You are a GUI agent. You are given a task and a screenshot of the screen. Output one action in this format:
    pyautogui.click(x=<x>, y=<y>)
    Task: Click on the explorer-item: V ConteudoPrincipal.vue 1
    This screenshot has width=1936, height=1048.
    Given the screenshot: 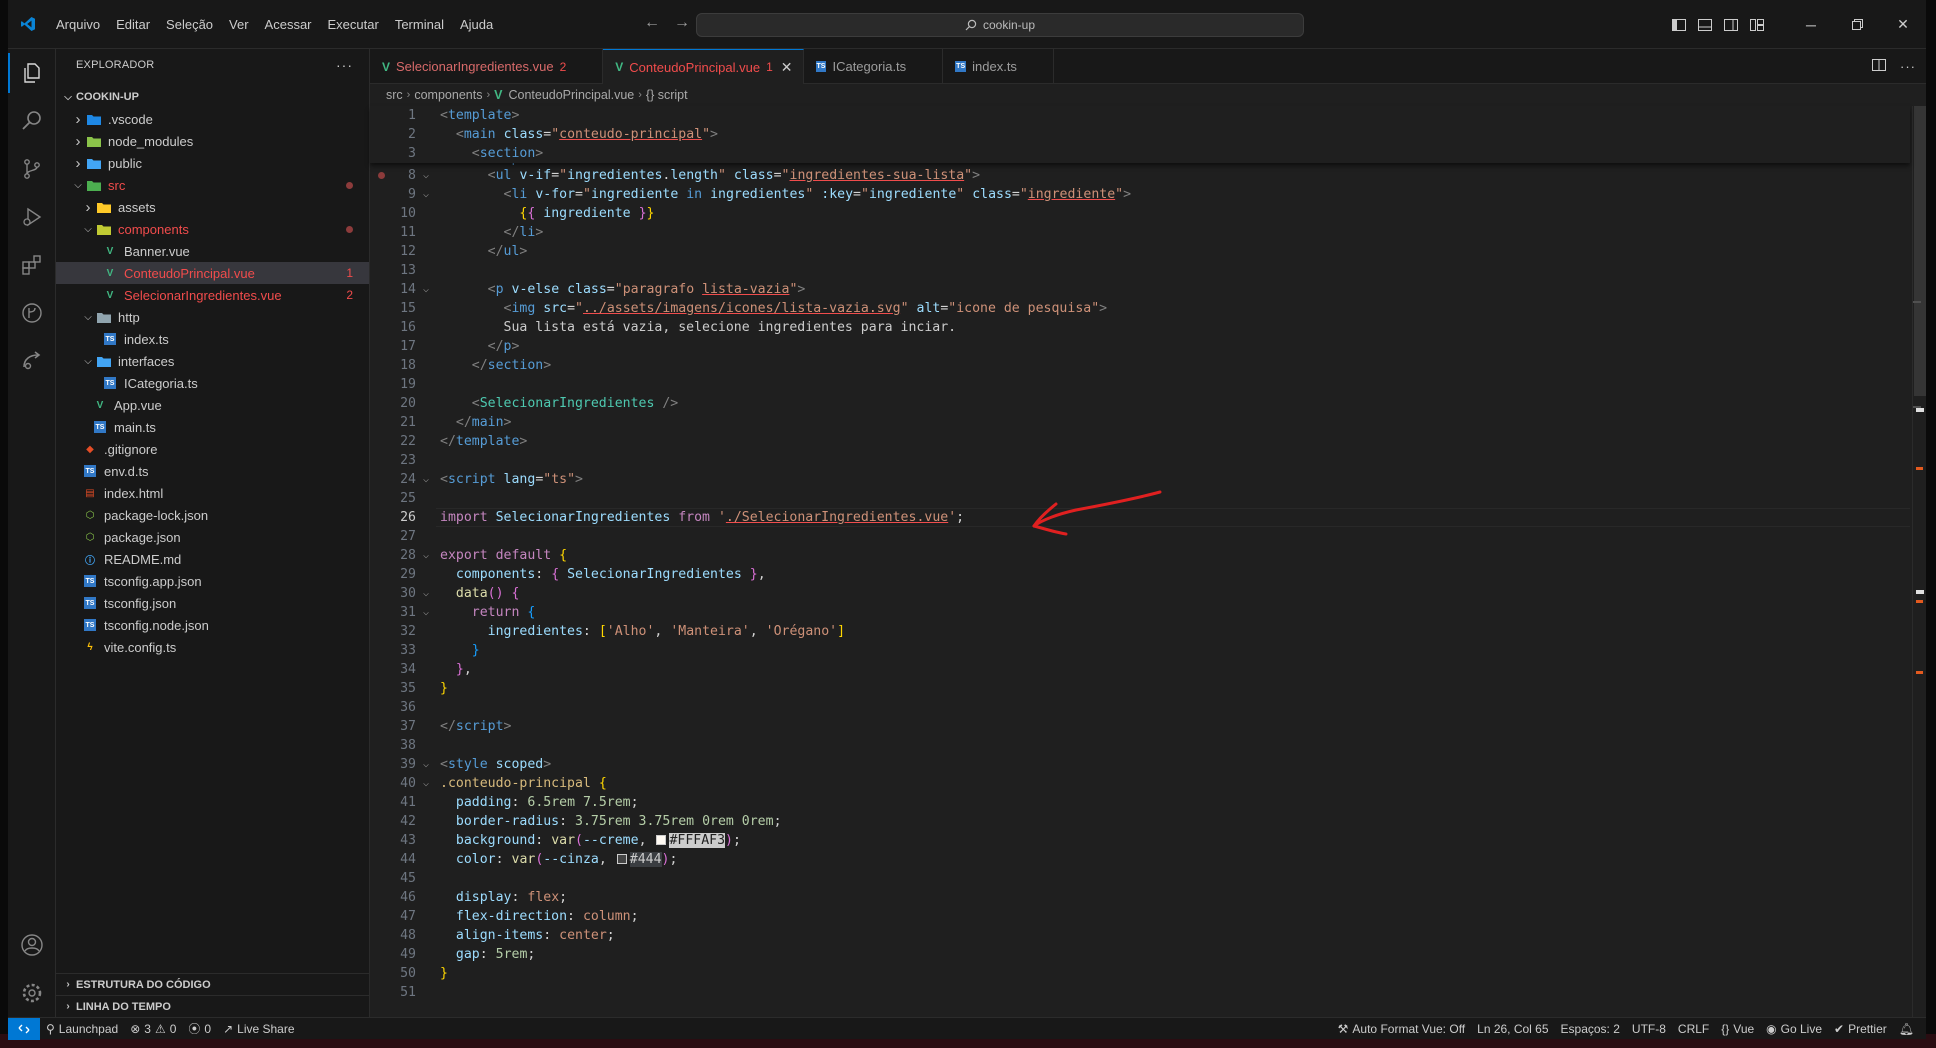 What is the action you would take?
    pyautogui.click(x=212, y=273)
    